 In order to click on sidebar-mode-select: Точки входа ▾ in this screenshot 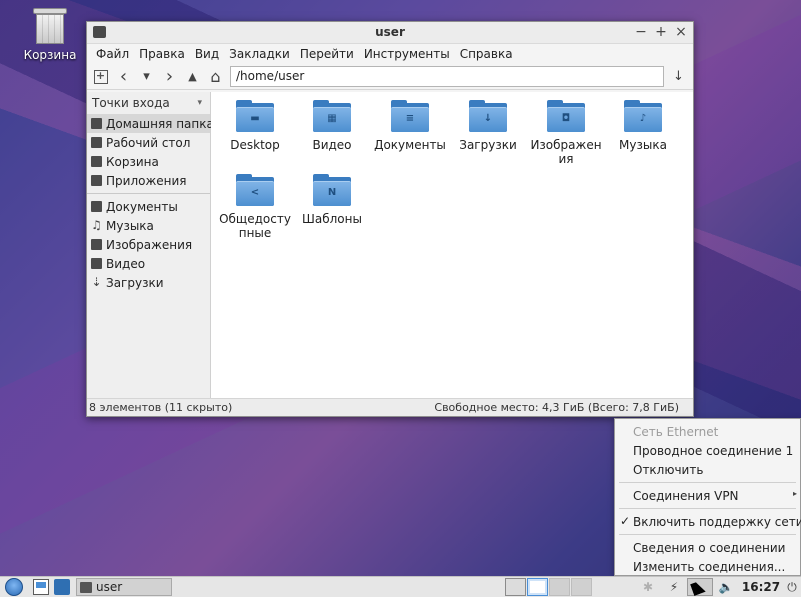, I will do `click(148, 103)`.